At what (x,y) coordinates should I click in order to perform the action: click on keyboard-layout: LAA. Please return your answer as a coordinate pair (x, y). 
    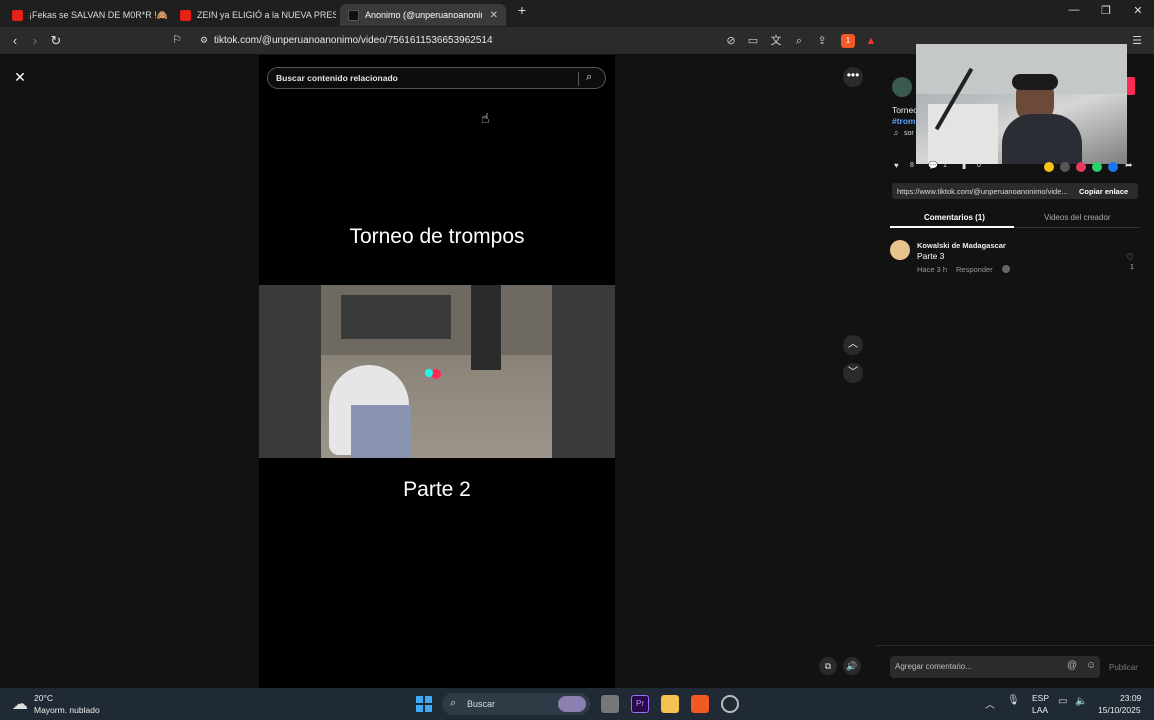
    Looking at the image, I should click on (1040, 710).